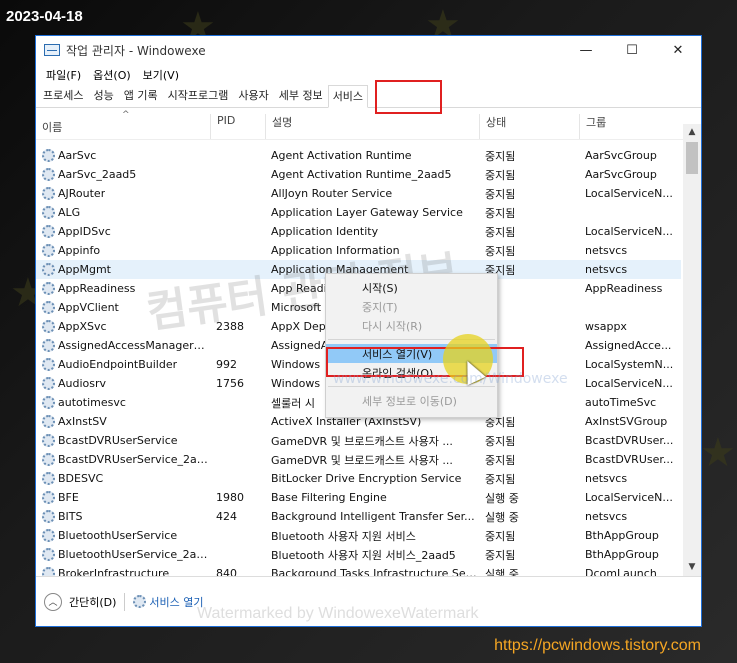  What do you see at coordinates (82, 383) in the screenshot?
I see `service-name: Audiosrv` at bounding box center [82, 383].